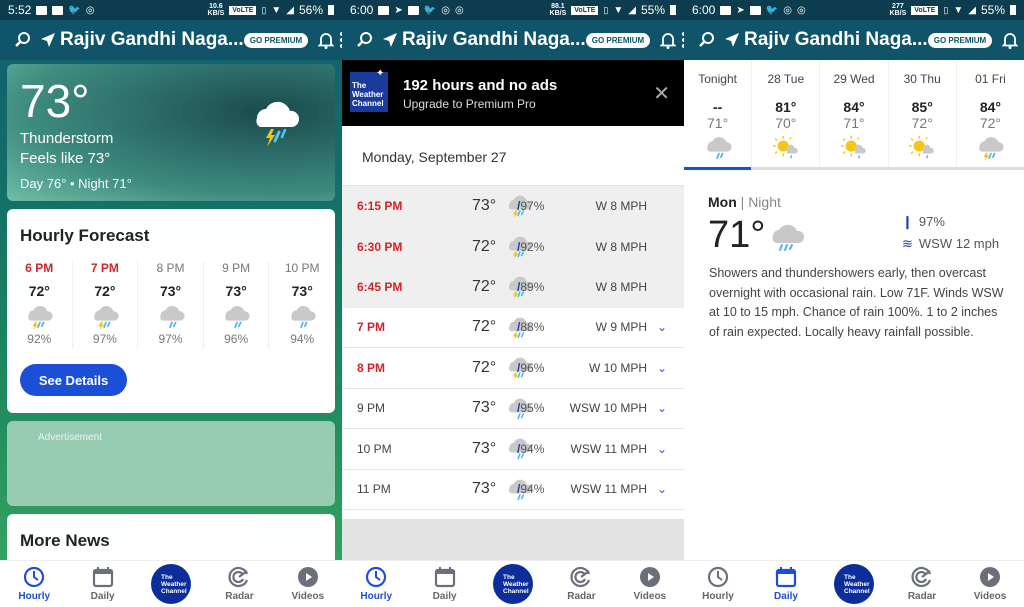  Describe the element at coordinates (661, 93) in the screenshot. I see `close-icon: ✕` at that location.